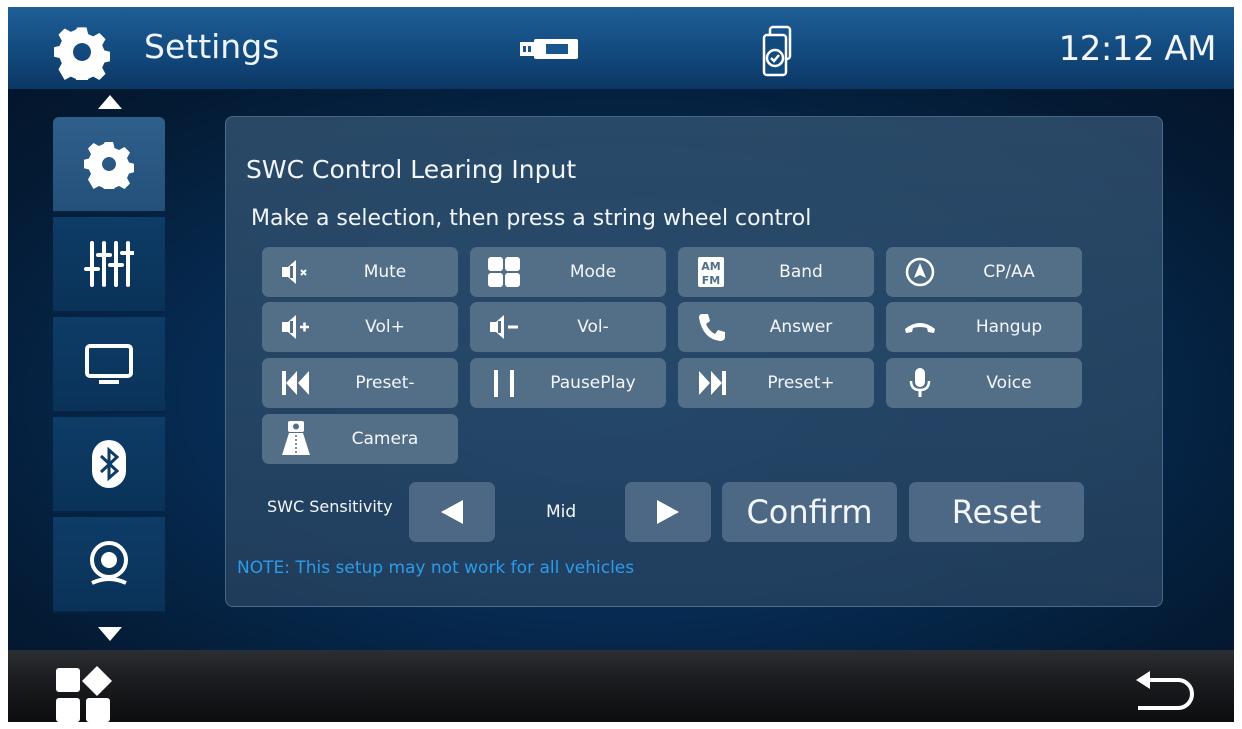 The height and width of the screenshot is (729, 1242). I want to click on scroll-down-arrow-icon, so click(110, 634).